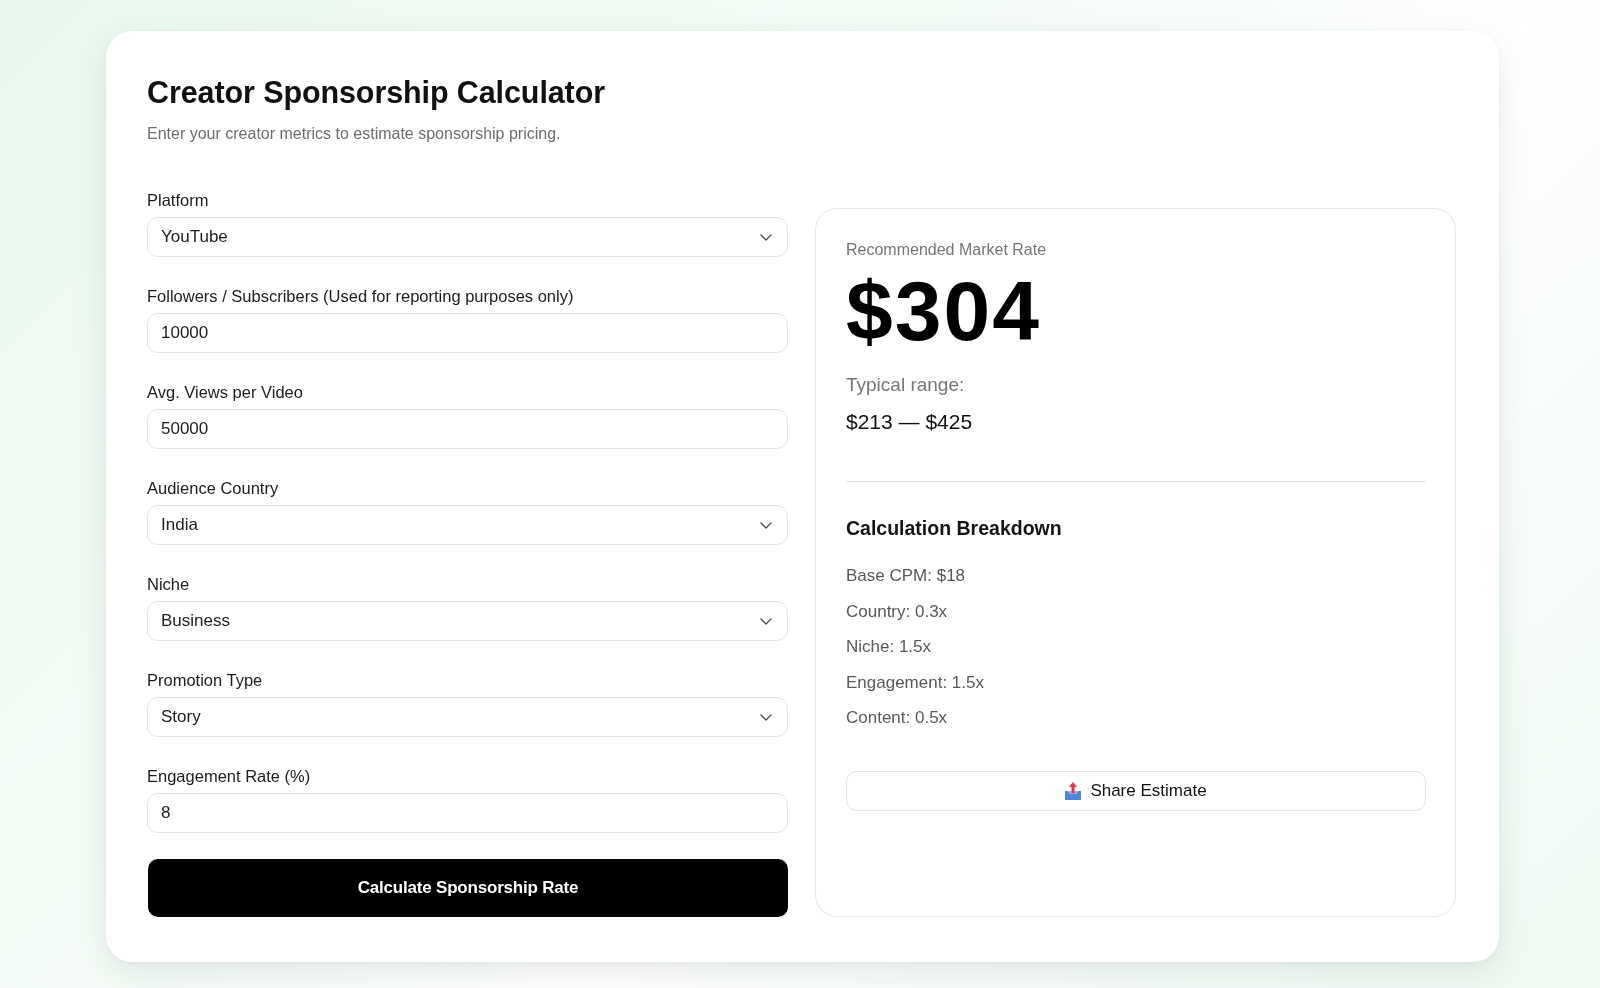  Describe the element at coordinates (376, 92) in the screenshot. I see `page-title: Creator Sponsorship Calculator` at that location.